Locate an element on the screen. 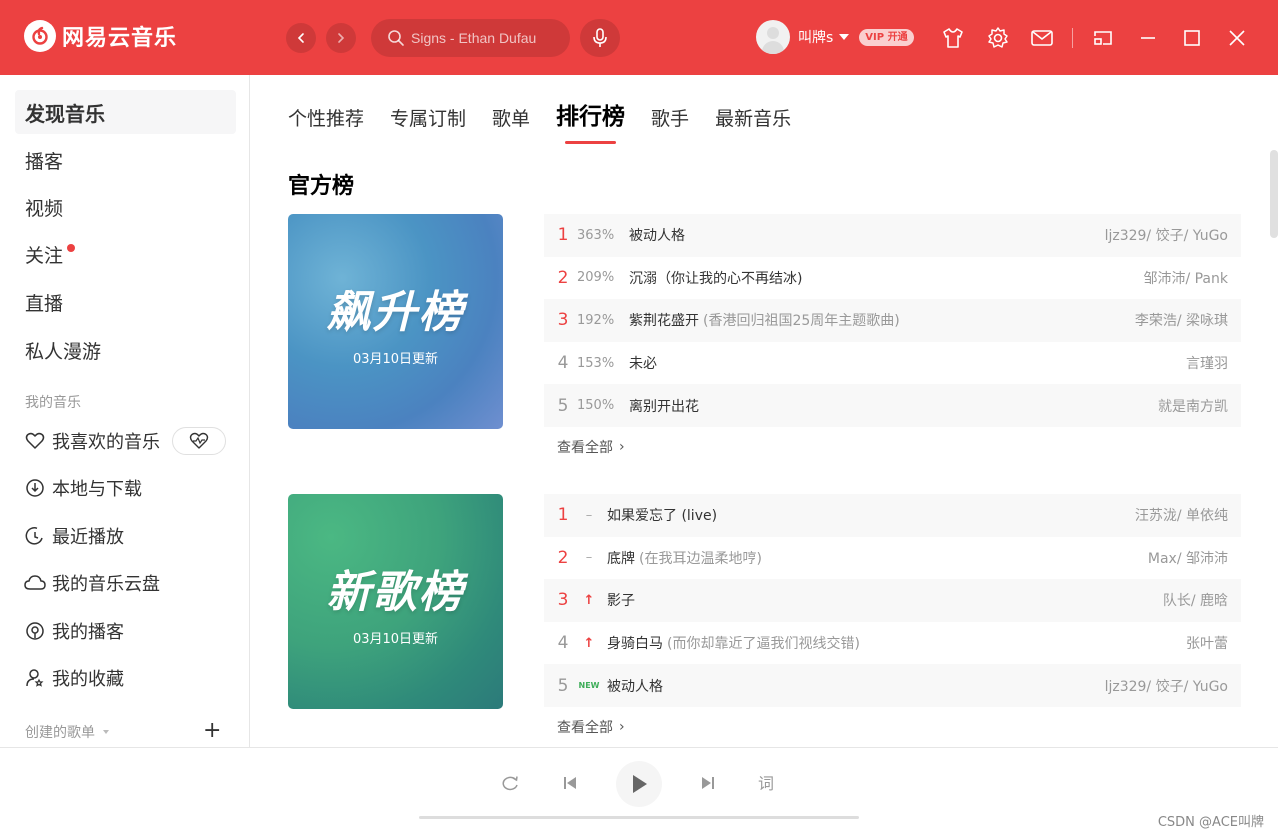 The image size is (1278, 838). search-box is located at coordinates (470, 38).